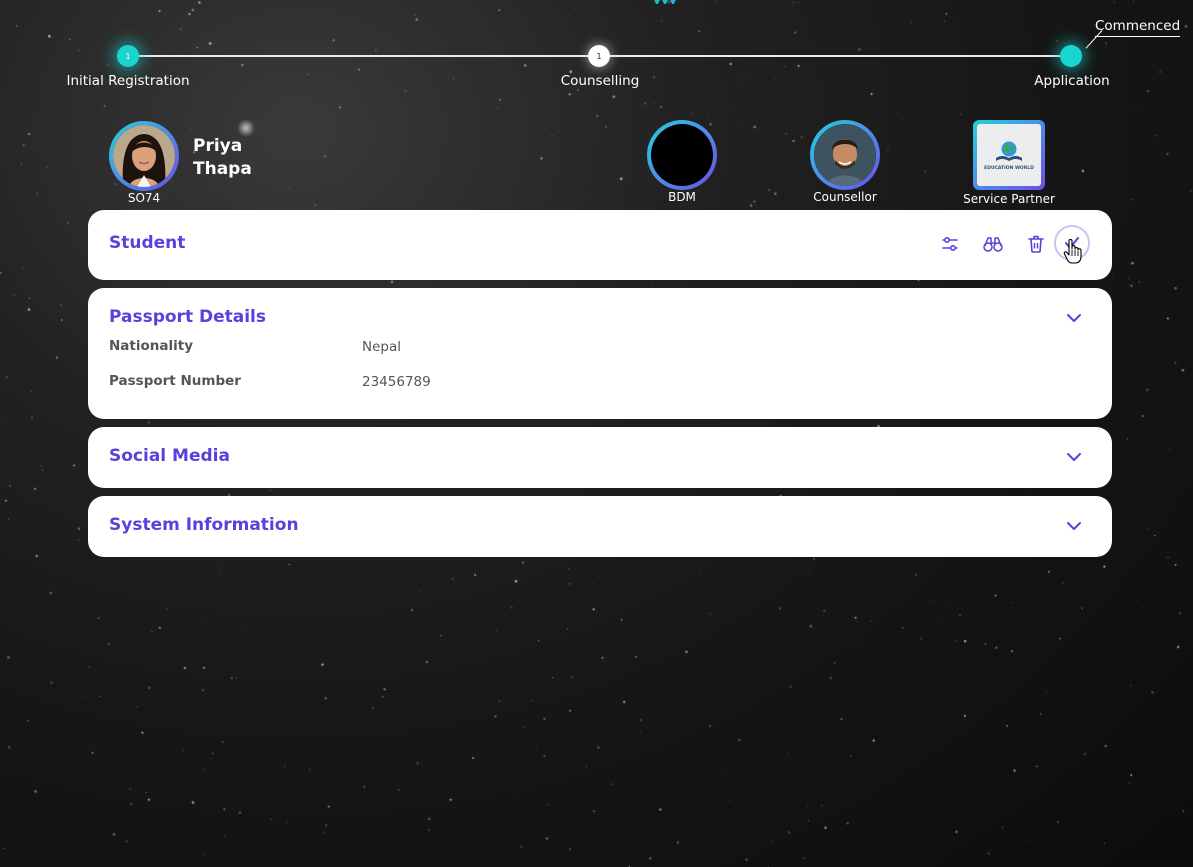 Image resolution: width=1193 pixels, height=867 pixels. What do you see at coordinates (175, 381) in the screenshot?
I see `passport-number-label: Passport Number` at bounding box center [175, 381].